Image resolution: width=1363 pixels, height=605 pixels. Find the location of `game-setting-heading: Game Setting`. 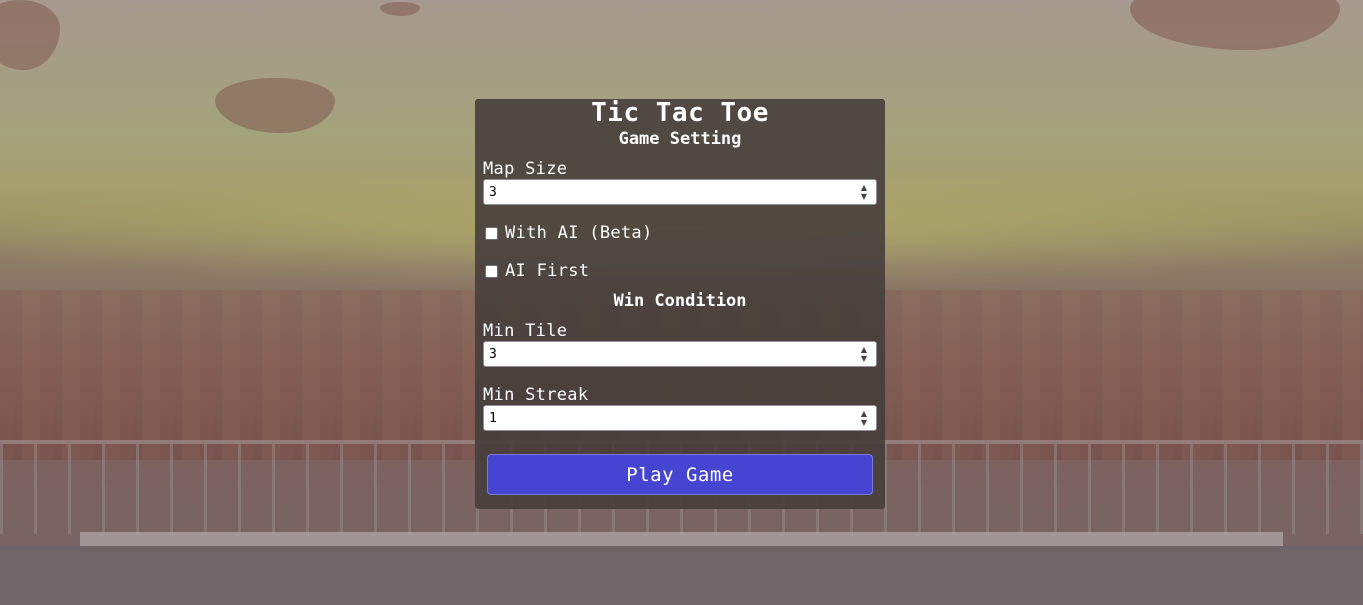

game-setting-heading: Game Setting is located at coordinates (680, 139).